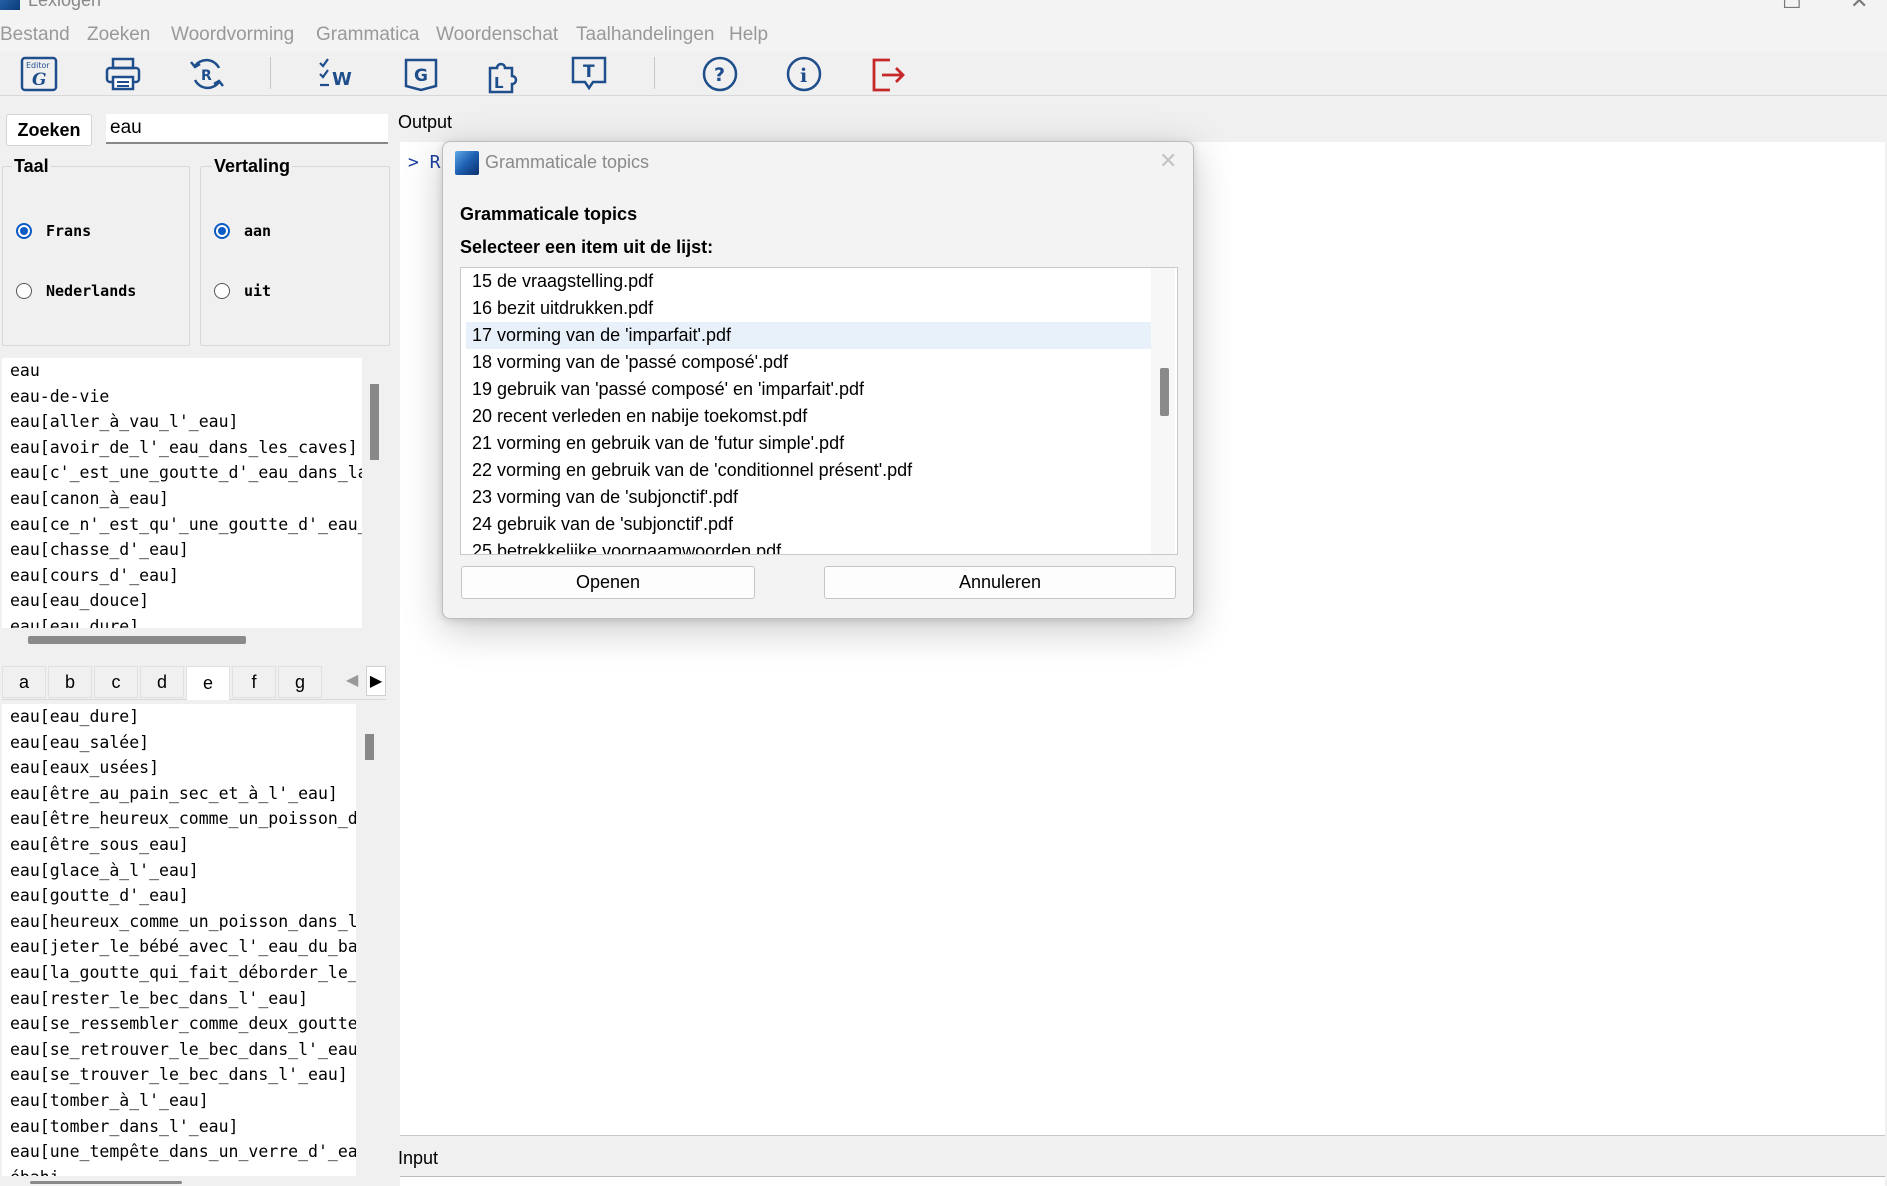 The image size is (1887, 1186). I want to click on menu-bestand: Bestand, so click(35, 35).